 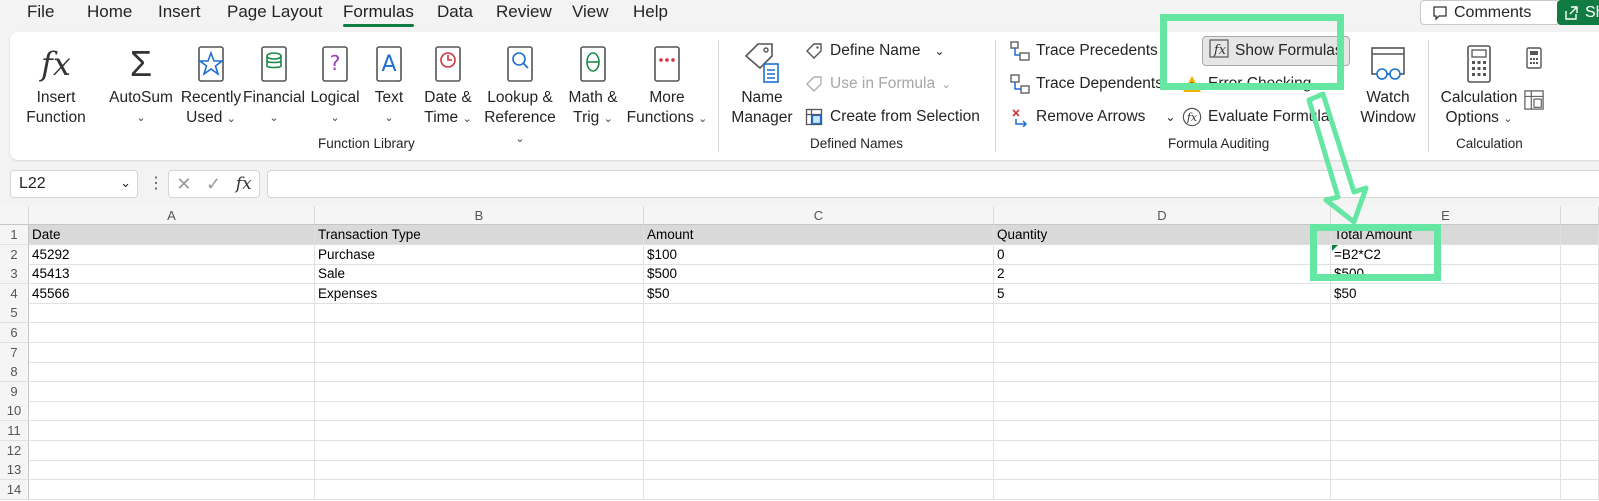 What do you see at coordinates (389, 84) in the screenshot?
I see `text-button: A Text ⌄` at bounding box center [389, 84].